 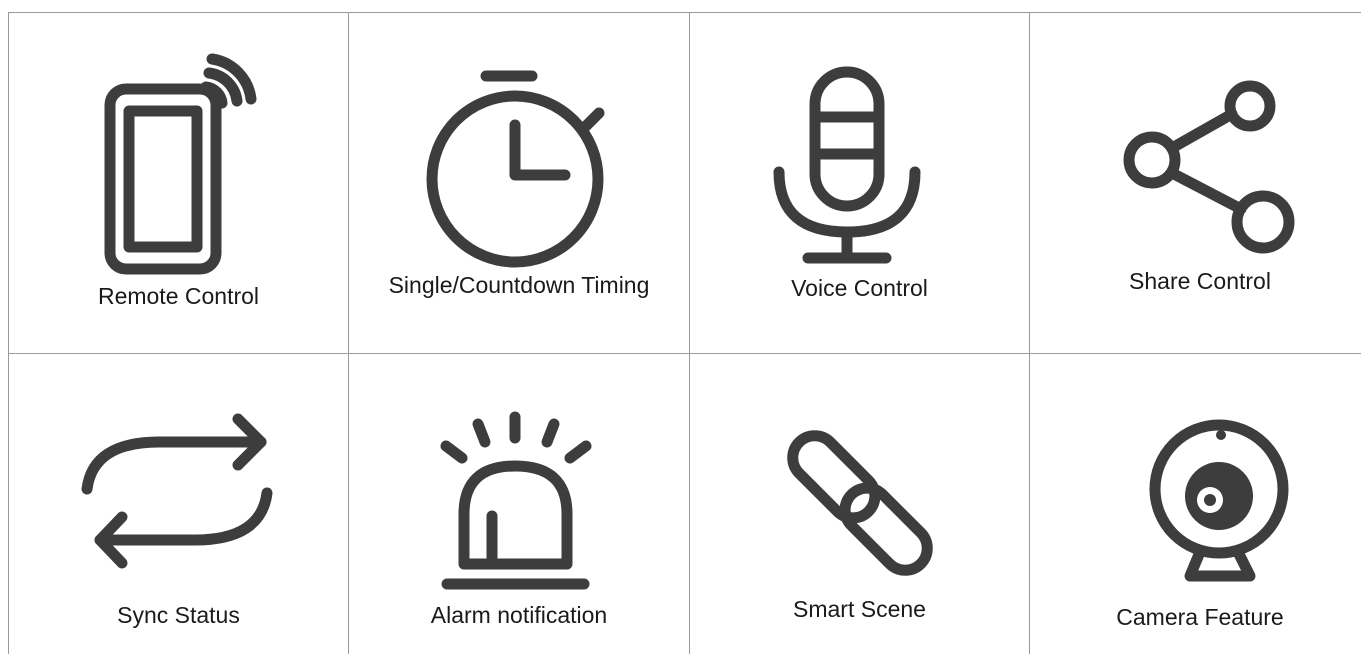 I want to click on feature-label-camera-feature: Camera Feature, so click(x=1200, y=617).